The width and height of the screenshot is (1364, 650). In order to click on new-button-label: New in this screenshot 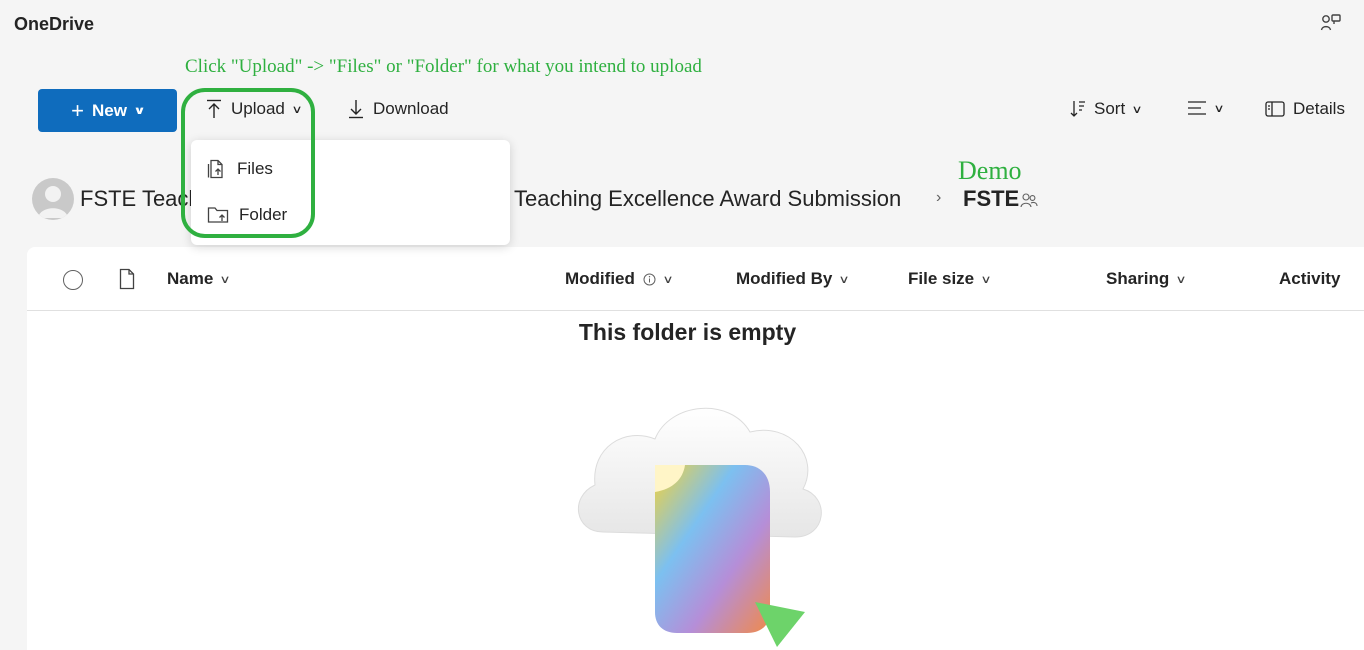, I will do `click(109, 110)`.